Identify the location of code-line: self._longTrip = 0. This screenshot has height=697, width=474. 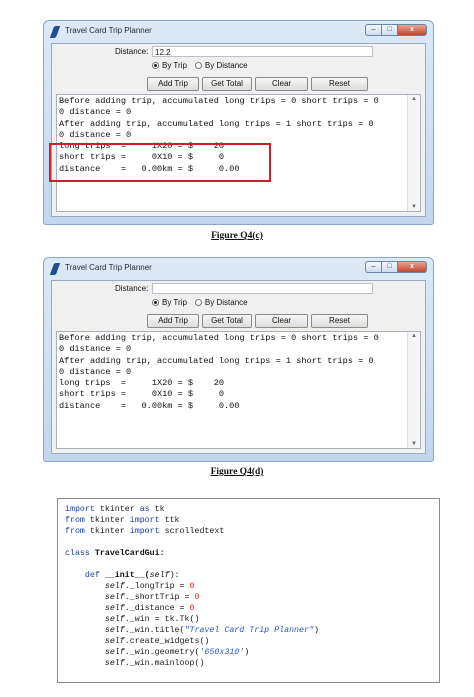
(149, 586).